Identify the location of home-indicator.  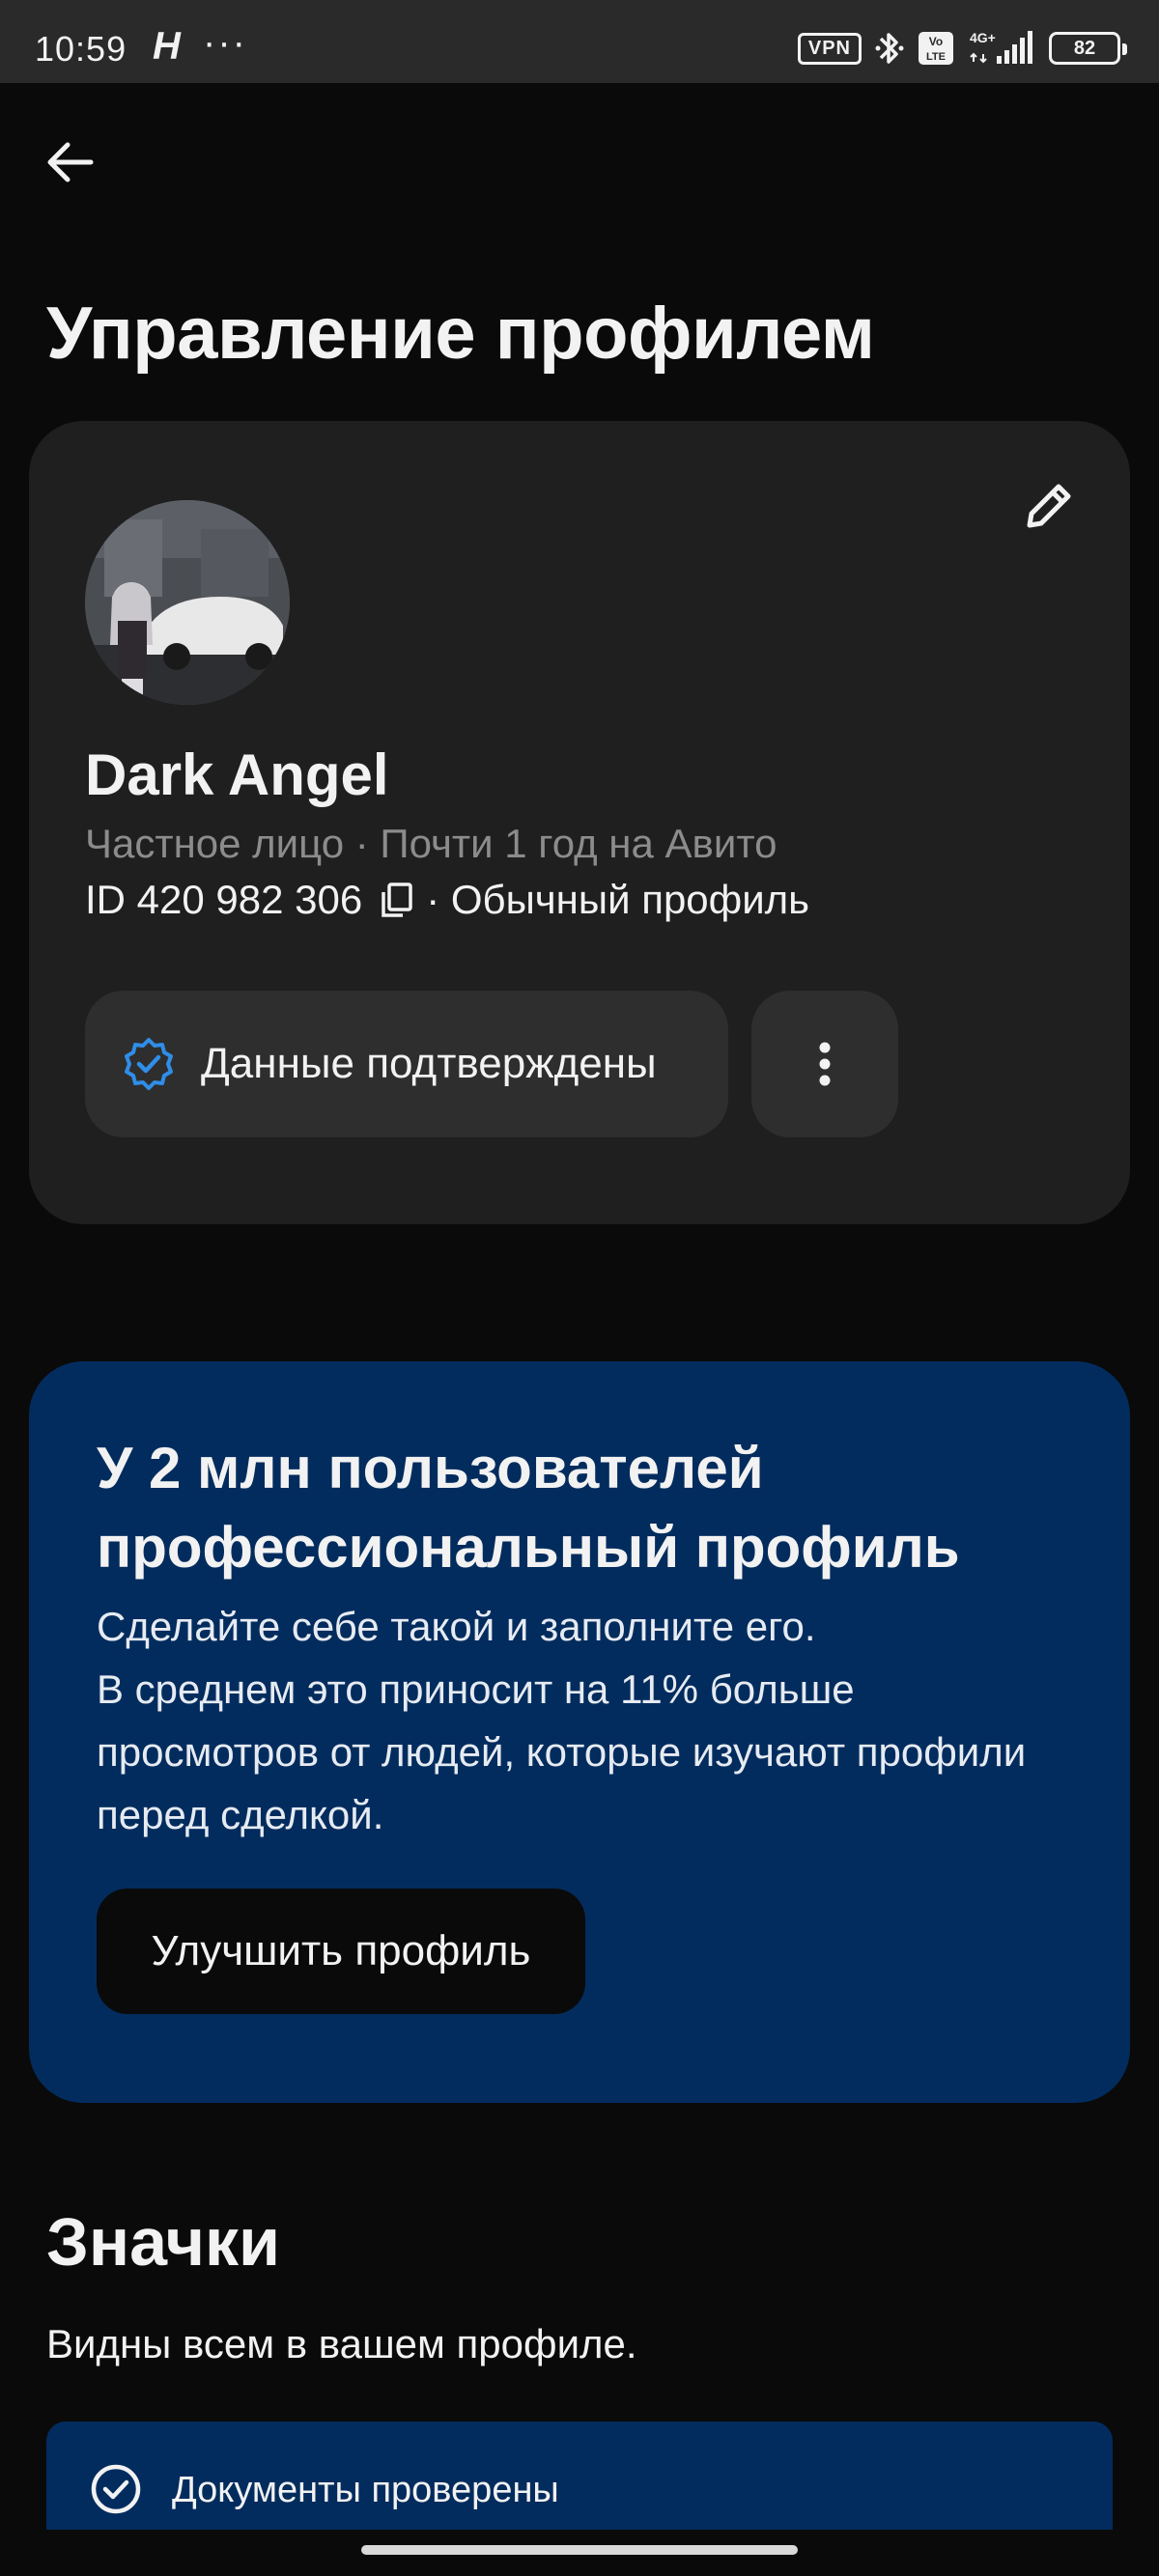
(579, 2550).